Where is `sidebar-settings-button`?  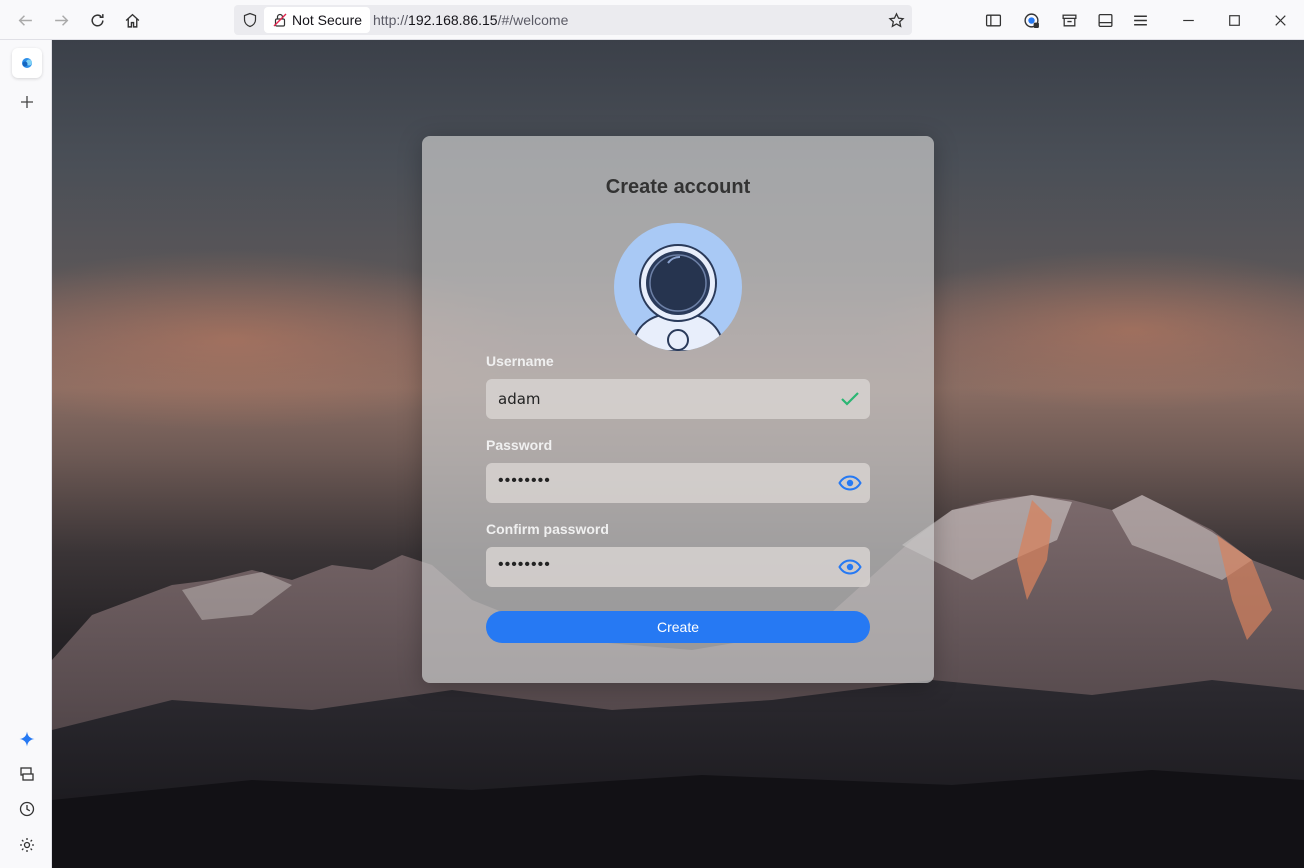
sidebar-settings-button is located at coordinates (27, 845).